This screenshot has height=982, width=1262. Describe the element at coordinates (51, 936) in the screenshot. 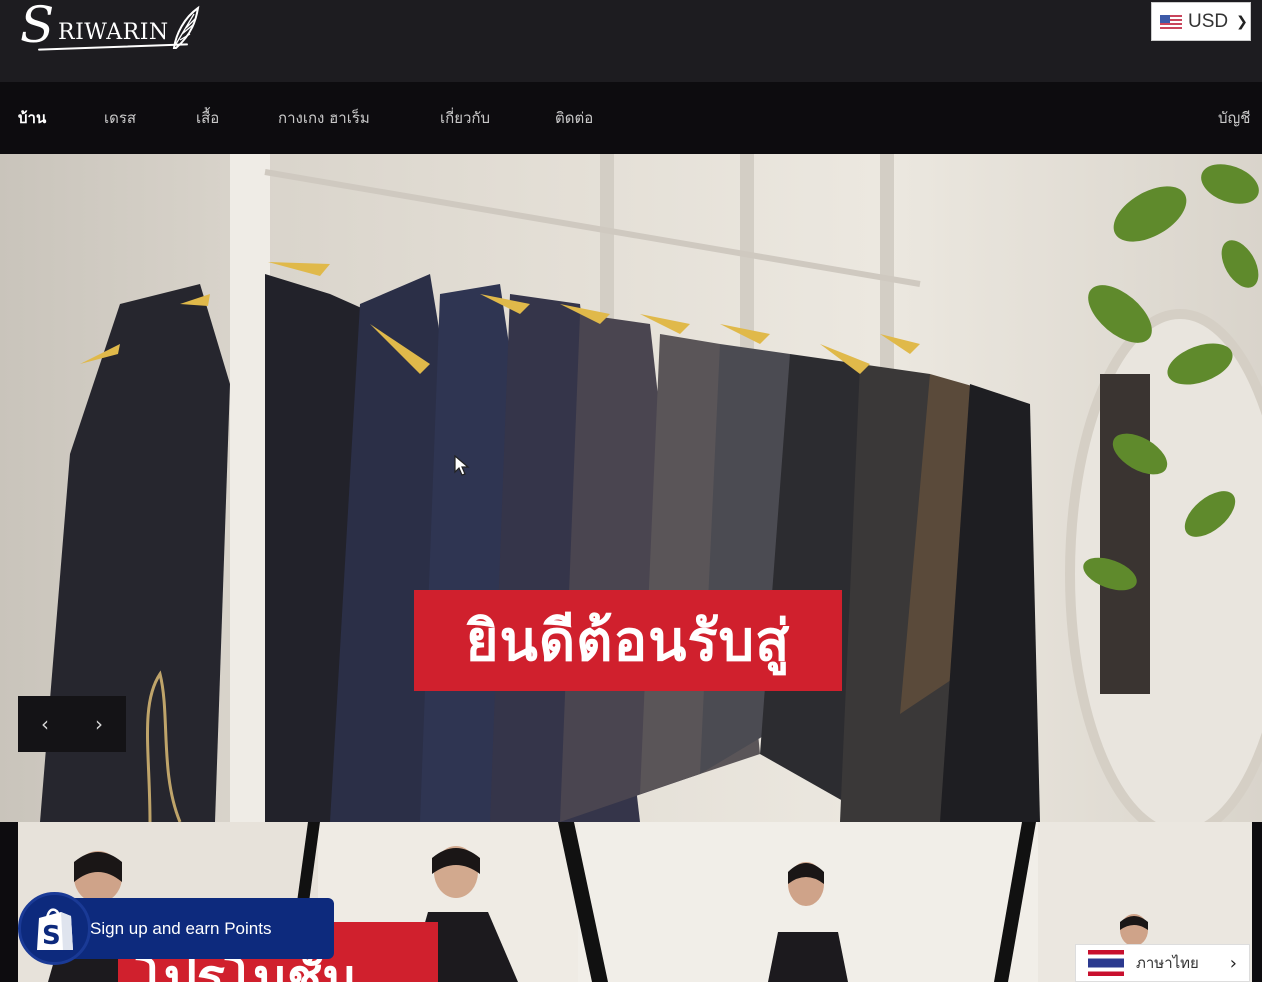

I see `svg-text: S` at that location.